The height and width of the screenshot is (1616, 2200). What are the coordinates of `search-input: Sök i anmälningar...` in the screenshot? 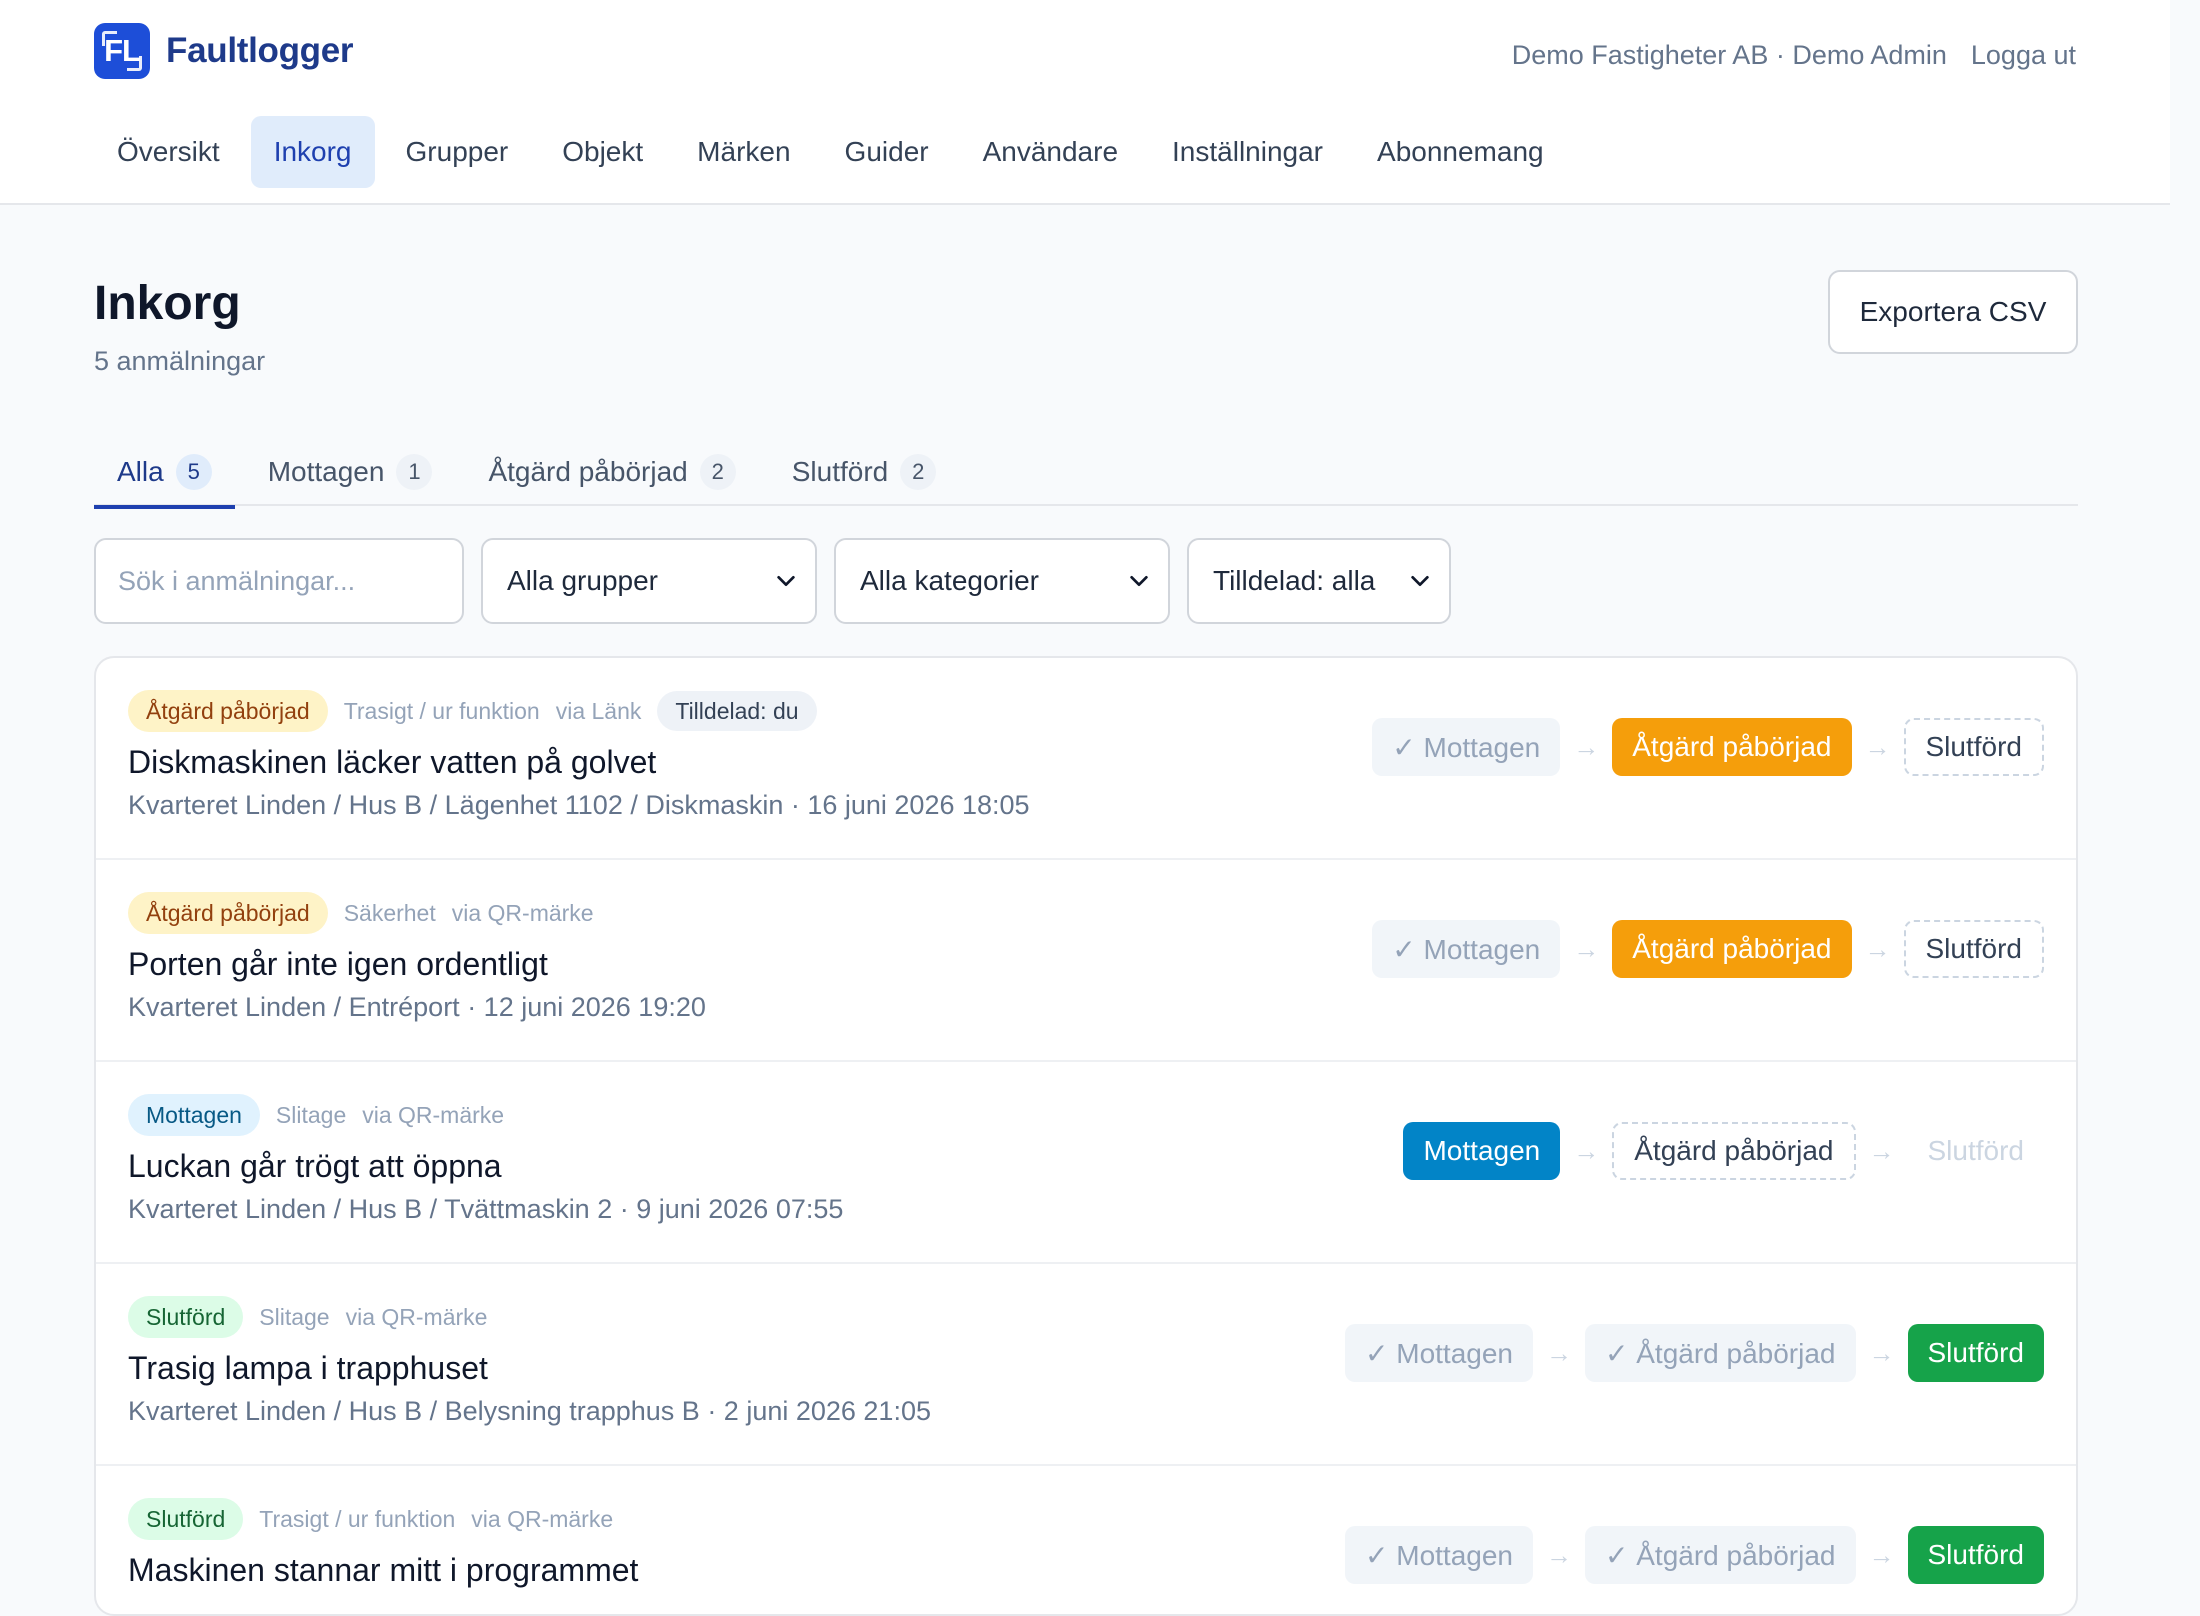 It's located at (279, 581).